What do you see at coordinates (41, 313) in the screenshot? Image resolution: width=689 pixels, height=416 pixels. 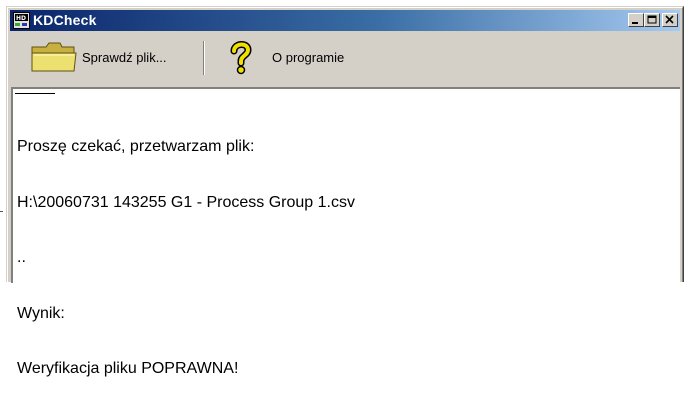 I see `result-heading: Wynik:` at bounding box center [41, 313].